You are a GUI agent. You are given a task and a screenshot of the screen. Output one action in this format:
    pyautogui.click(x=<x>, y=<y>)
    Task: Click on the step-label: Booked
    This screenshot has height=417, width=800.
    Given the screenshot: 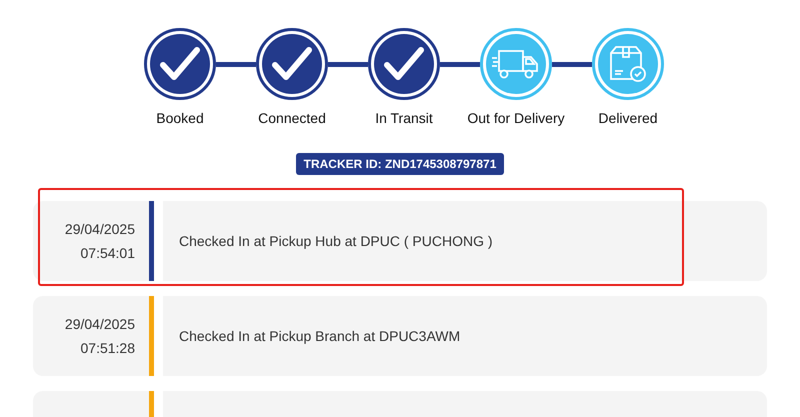 What is the action you would take?
    pyautogui.click(x=180, y=118)
    